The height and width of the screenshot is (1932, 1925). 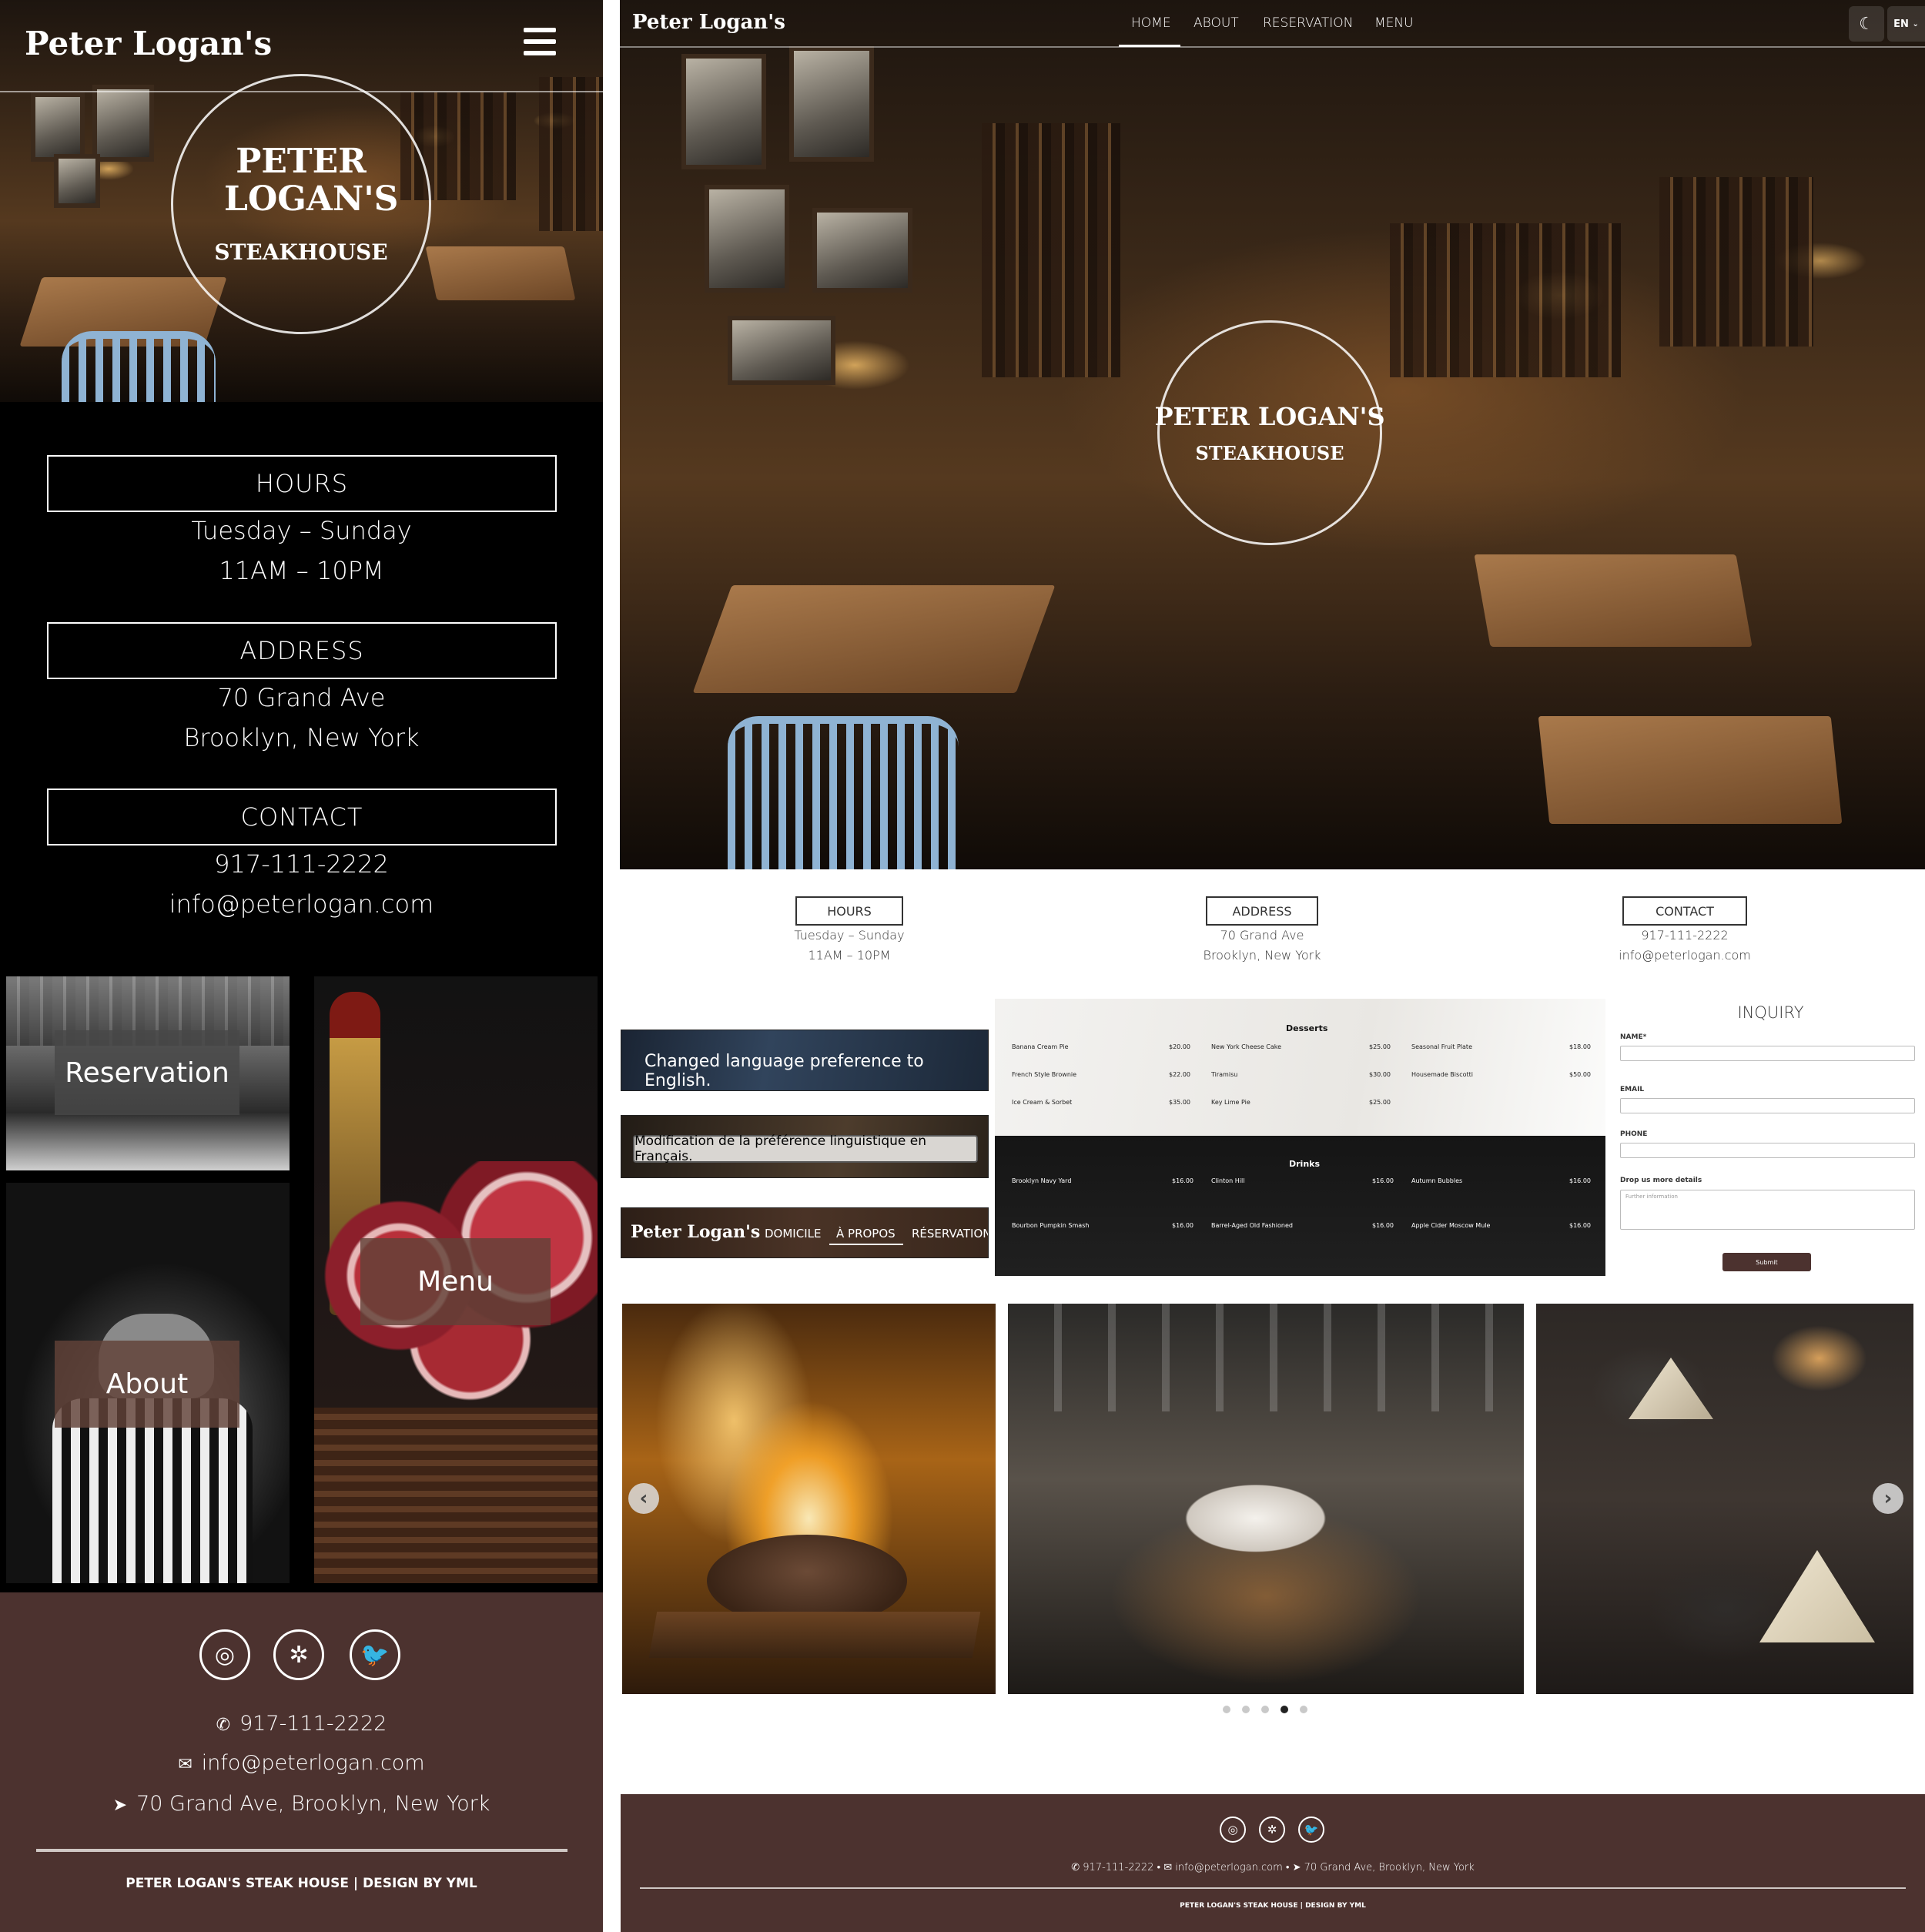 I want to click on dessert-item: Key Lime Pie, so click(x=1230, y=1102).